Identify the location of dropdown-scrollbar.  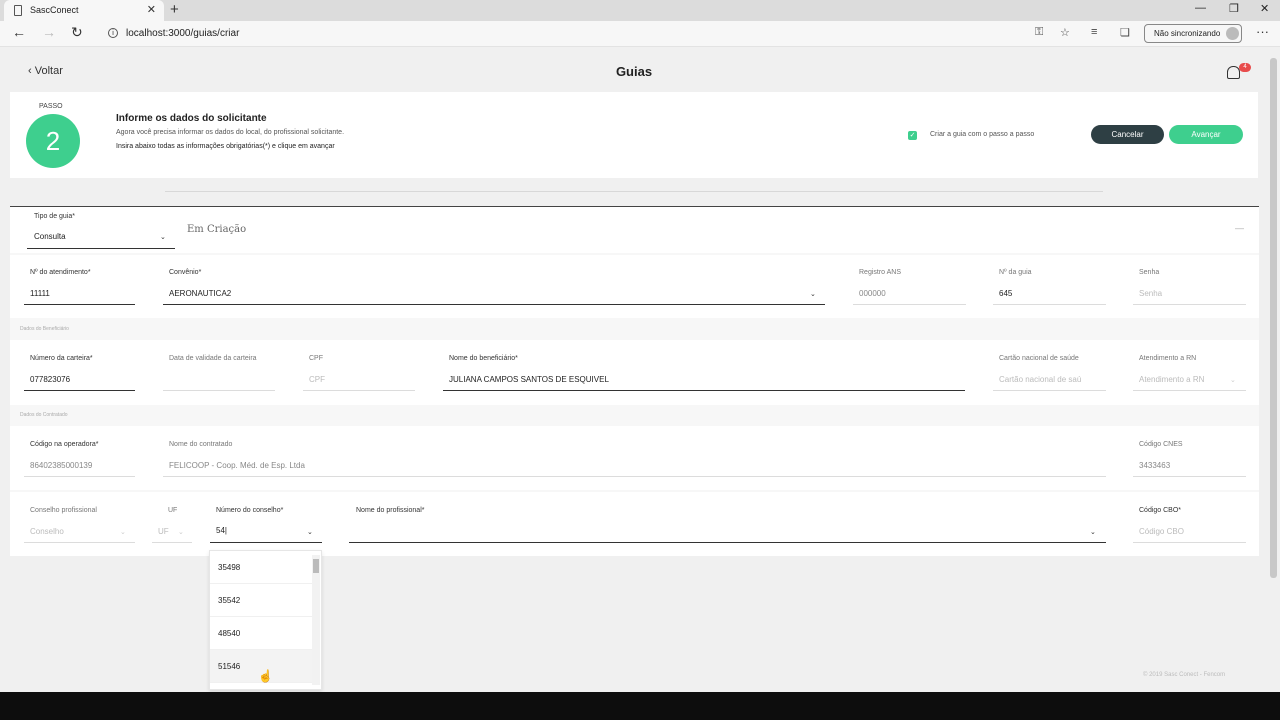
(316, 620).